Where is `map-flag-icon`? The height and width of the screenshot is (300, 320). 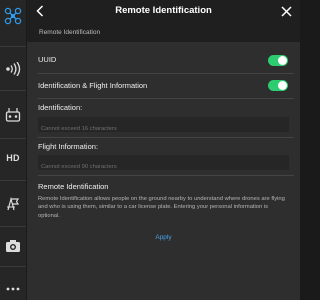
map-flag-icon is located at coordinates (13, 203).